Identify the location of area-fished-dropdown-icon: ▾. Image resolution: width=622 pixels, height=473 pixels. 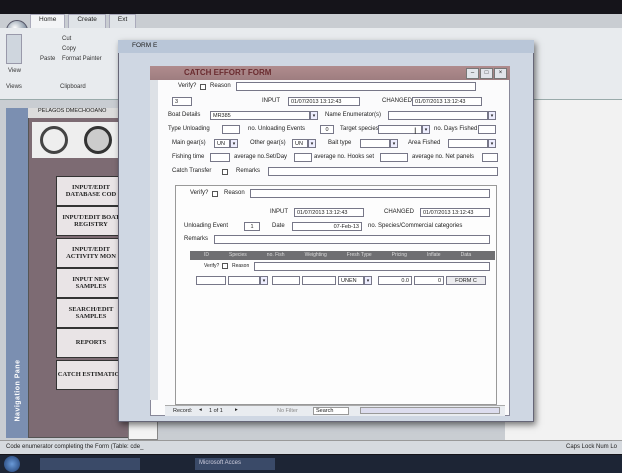
(492, 143).